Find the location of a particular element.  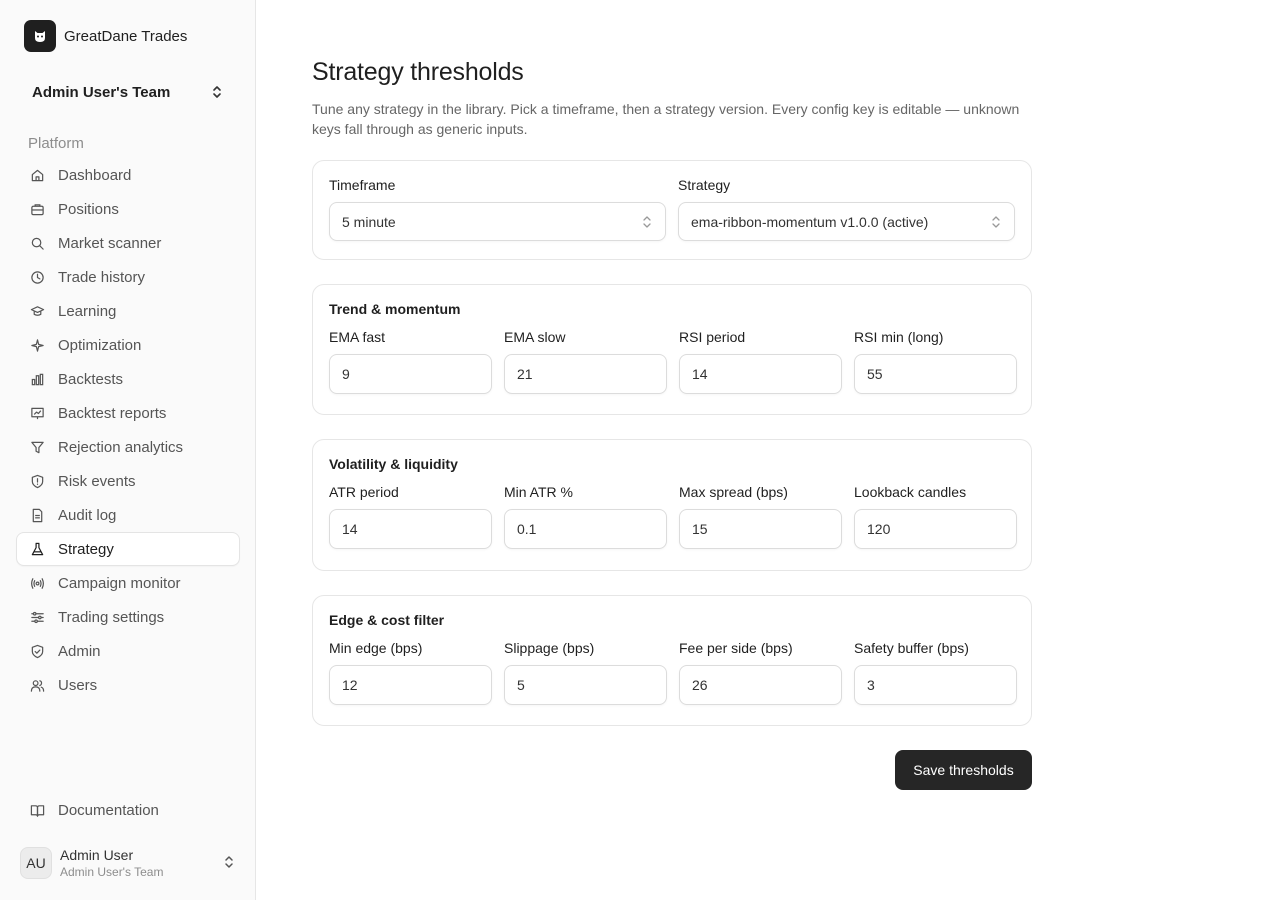

max-spread-input is located at coordinates (760, 529).